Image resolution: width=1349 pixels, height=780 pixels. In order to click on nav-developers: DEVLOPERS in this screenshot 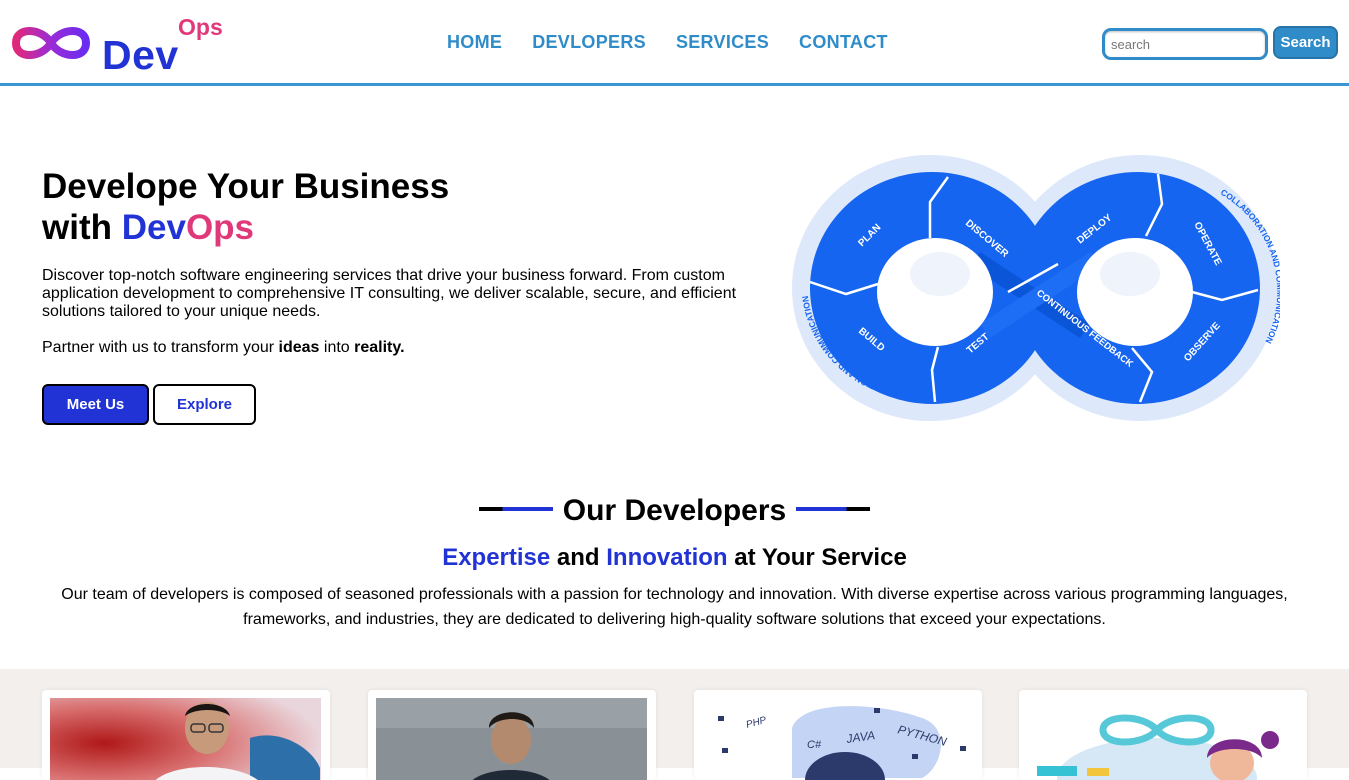, I will do `click(589, 42)`.